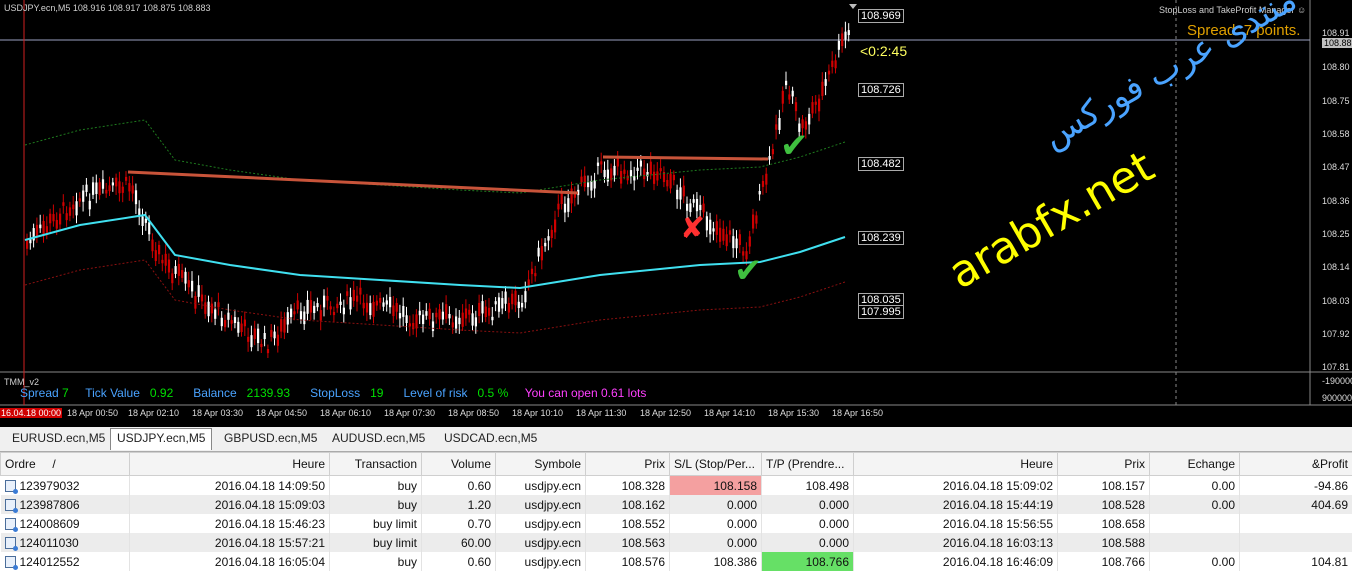 The image size is (1352, 577). I want to click on tab-audusd: AUDUSD.ecn,M5, so click(378, 438).